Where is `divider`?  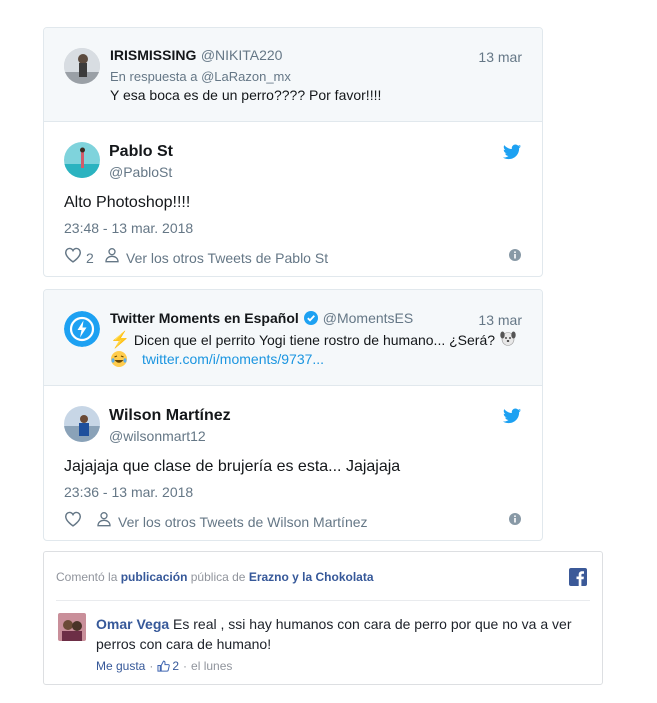
divider is located at coordinates (323, 600).